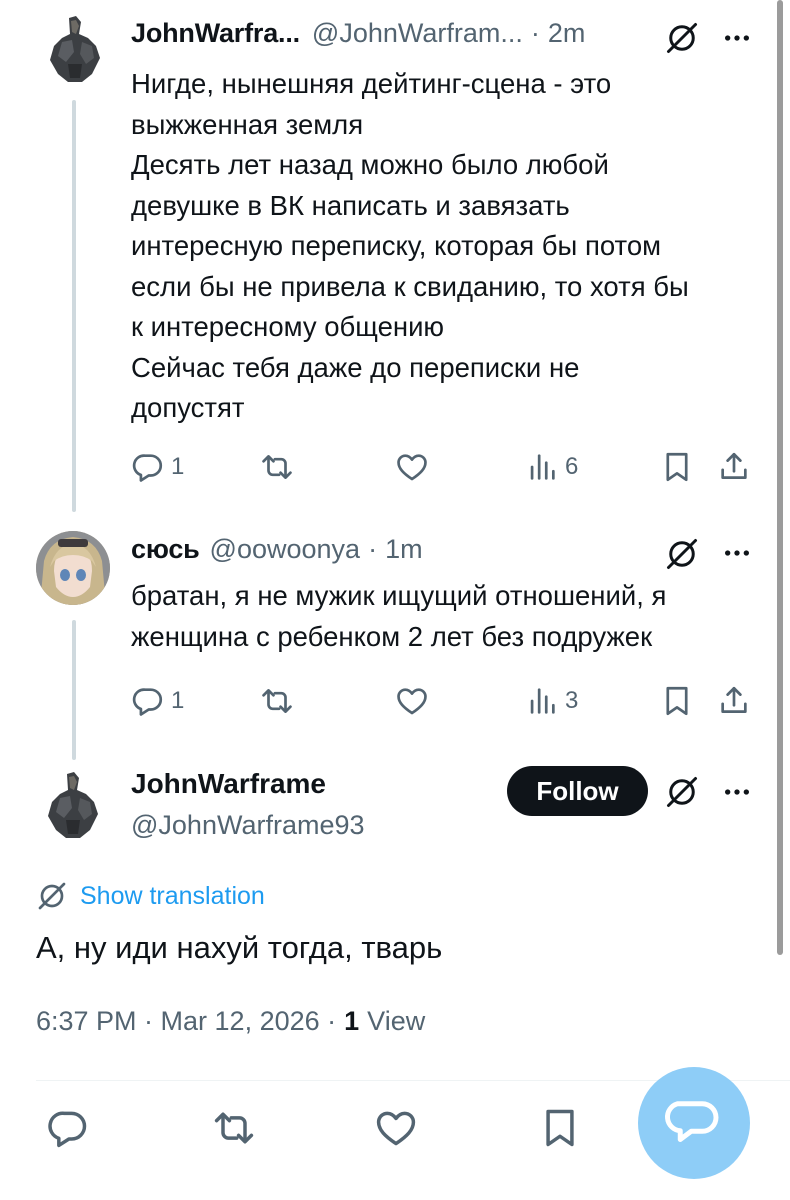 The image size is (790, 1200). Describe the element at coordinates (352, 1021) in the screenshot. I see `view-count: 1` at that location.